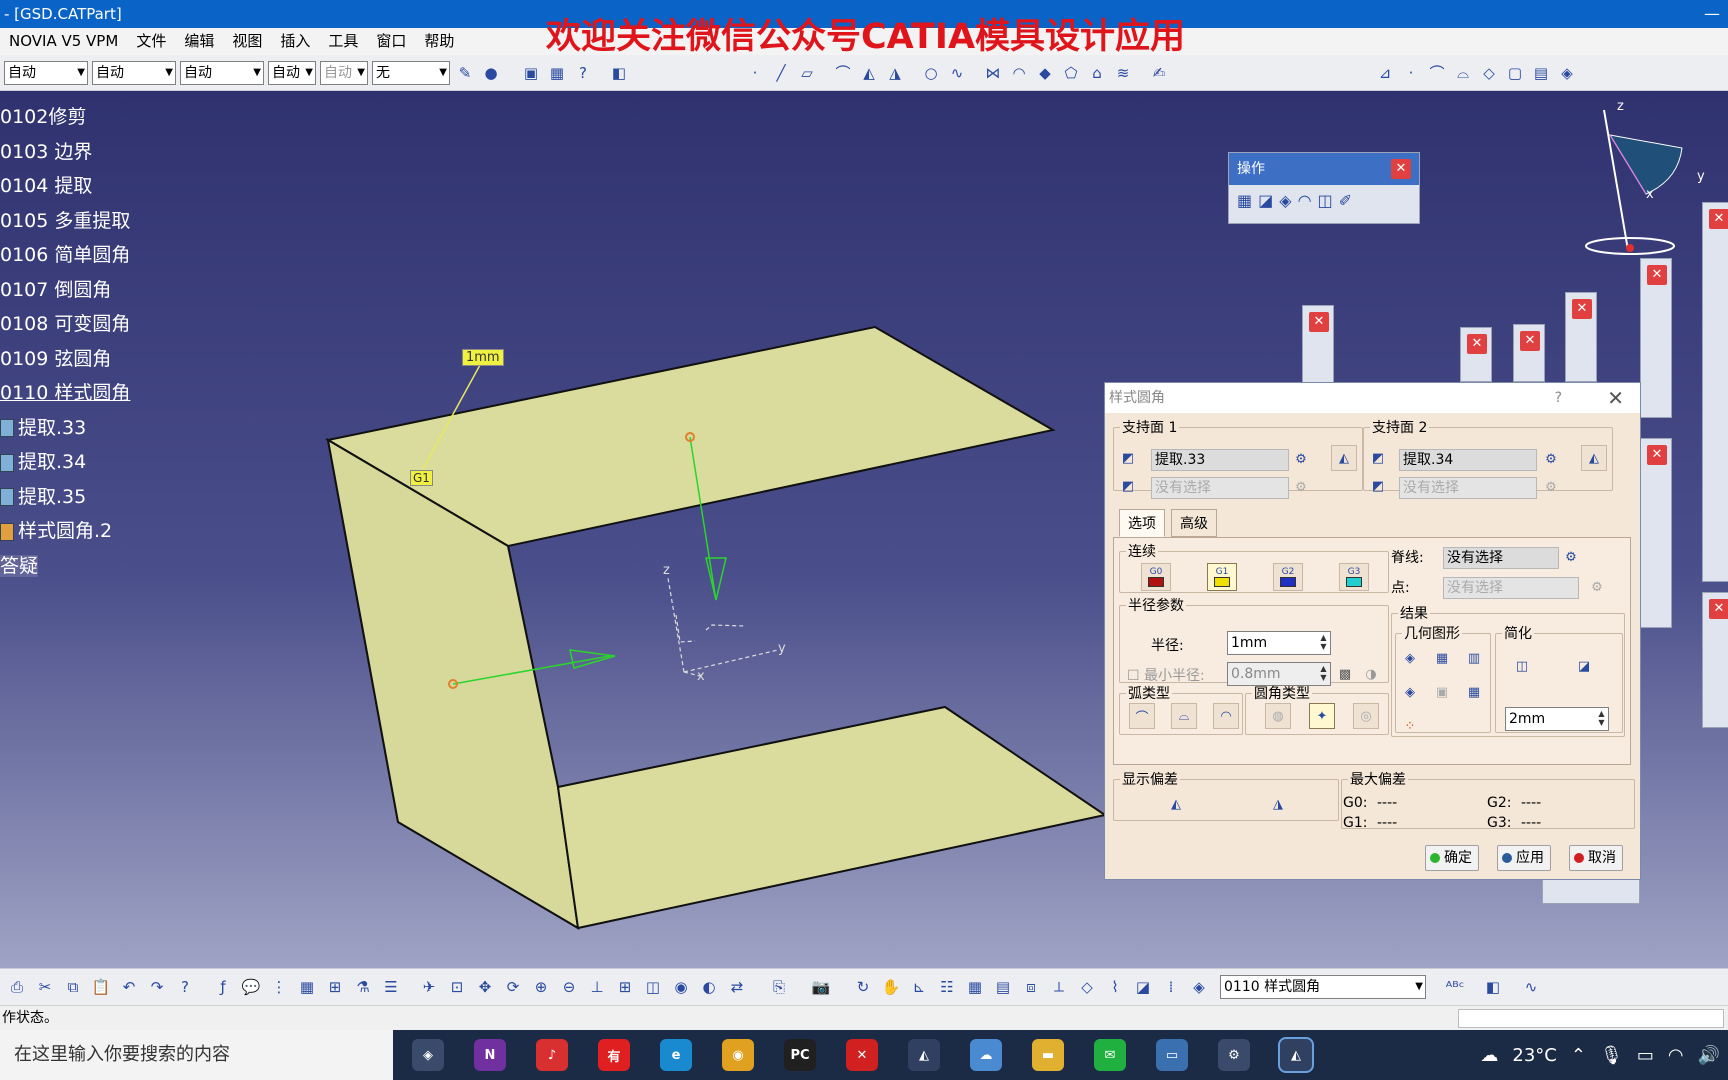  Describe the element at coordinates (490, 1055) in the screenshot. I see `onenote-icon: N` at that location.